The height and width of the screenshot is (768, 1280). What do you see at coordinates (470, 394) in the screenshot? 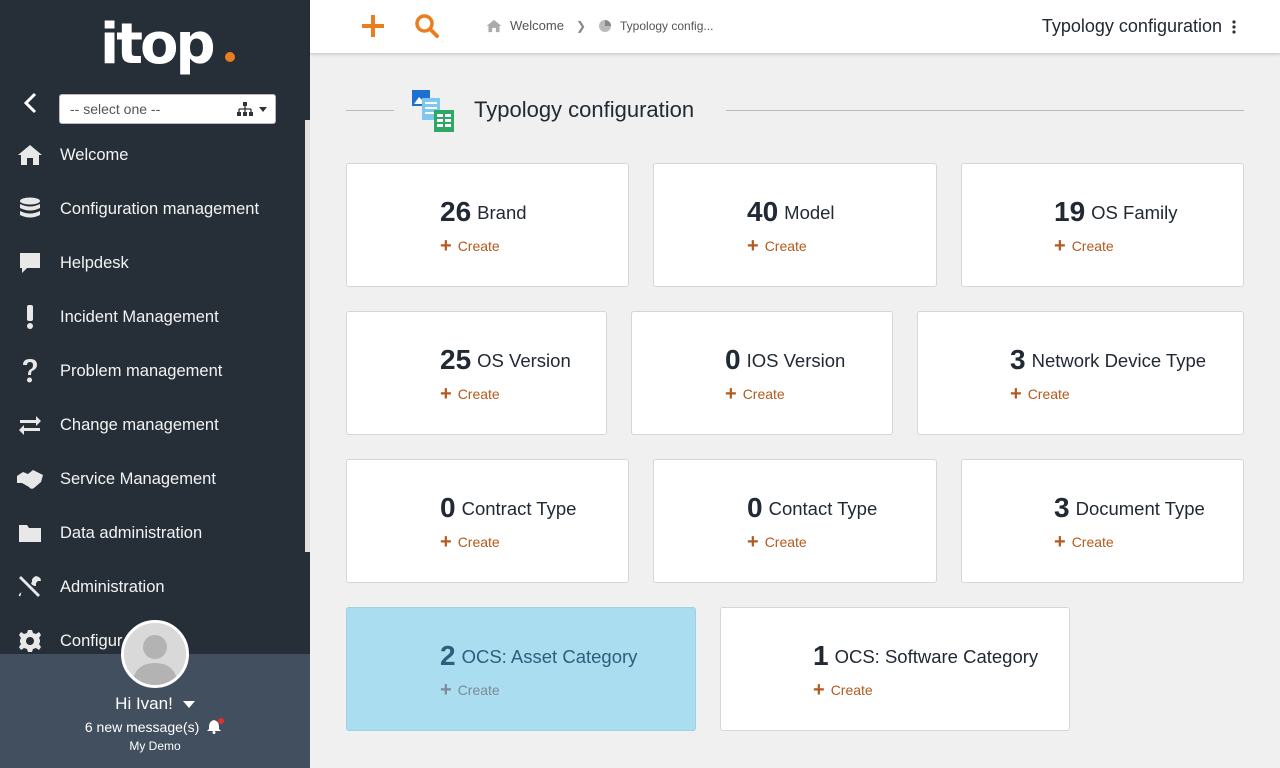
I see `create-os-version-link: + Create` at bounding box center [470, 394].